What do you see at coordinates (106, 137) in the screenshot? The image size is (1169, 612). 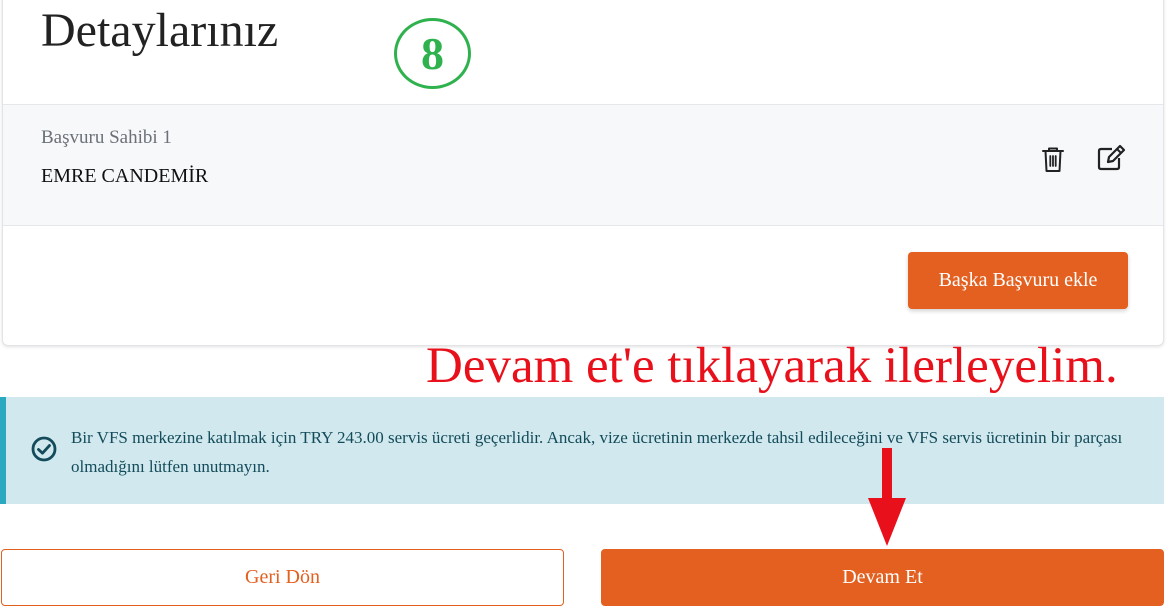 I see `applicant-label: Başvuru Sahibi 1` at bounding box center [106, 137].